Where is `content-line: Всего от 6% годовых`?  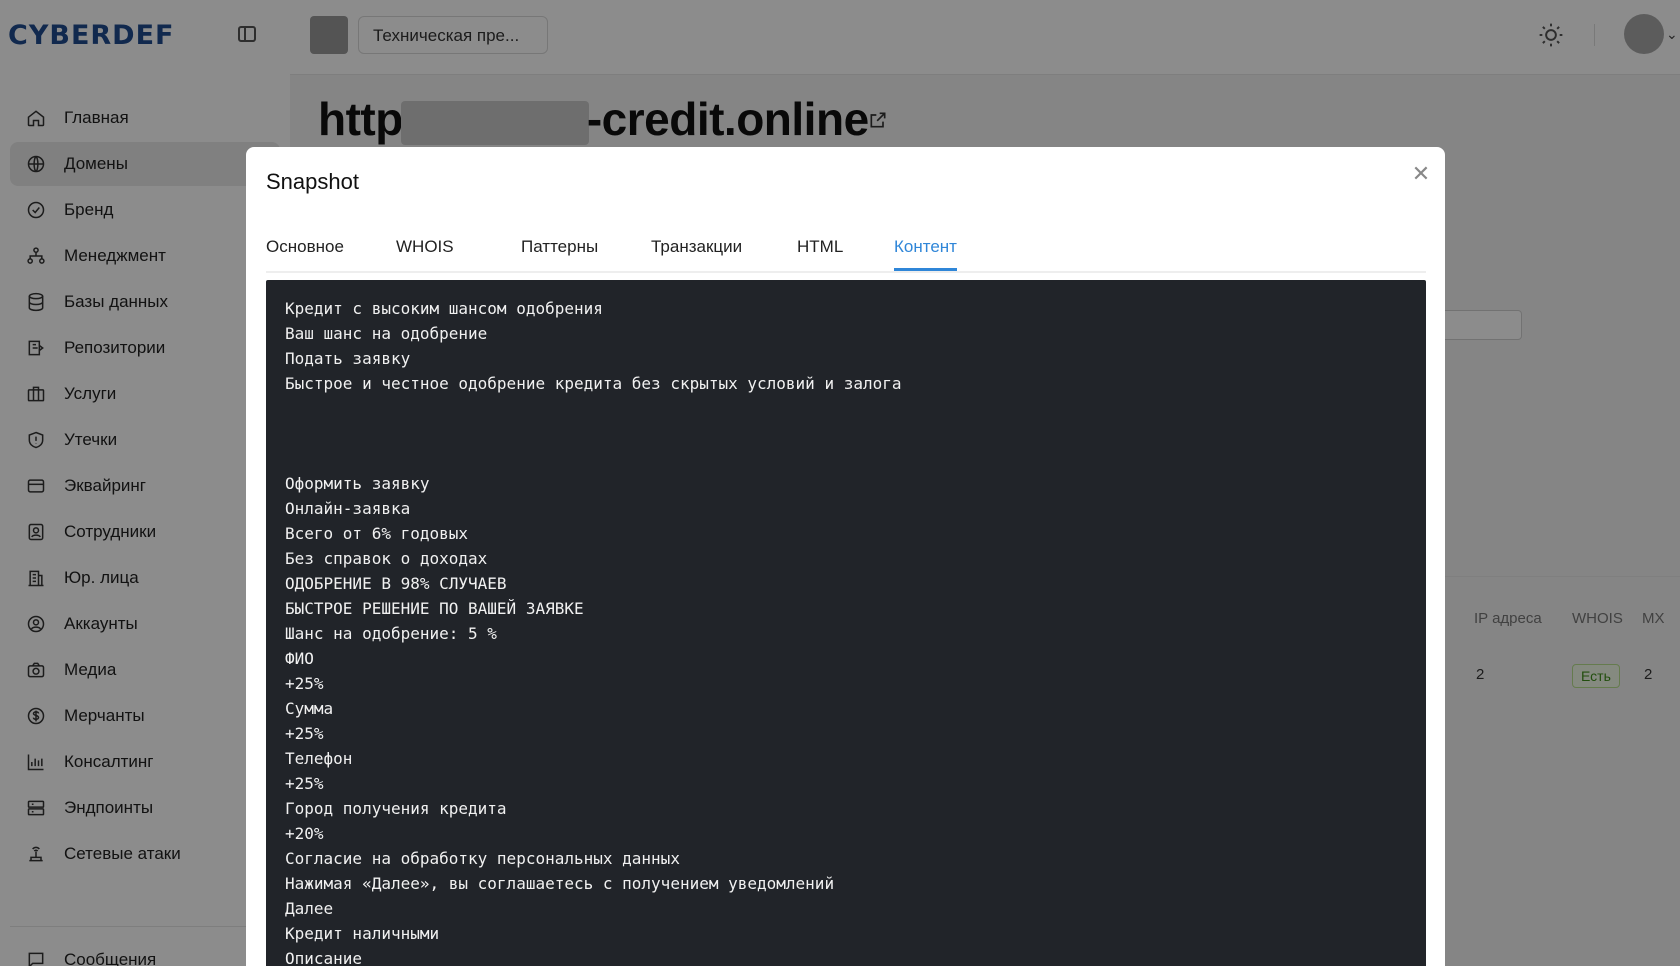
content-line: Всего от 6% годовых is located at coordinates (377, 533).